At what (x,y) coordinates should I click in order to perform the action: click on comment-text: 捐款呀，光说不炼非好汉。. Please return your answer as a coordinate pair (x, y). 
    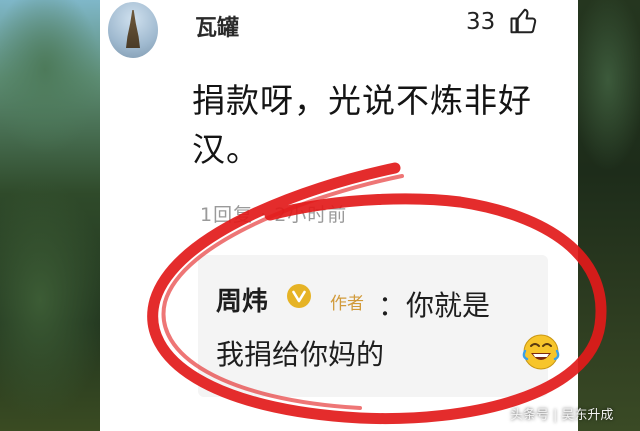
    Looking at the image, I should click on (362, 125).